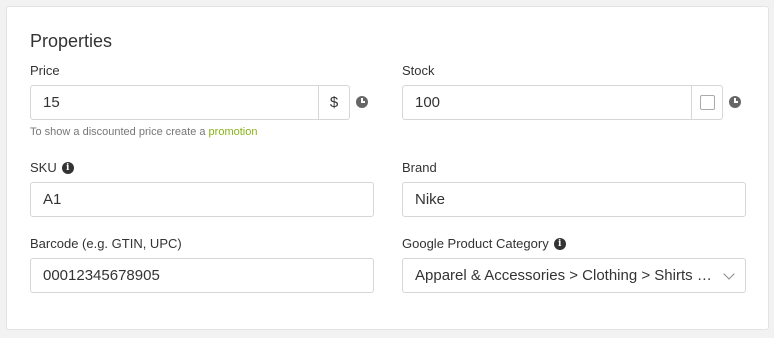  I want to click on barcode-label: Barcode (e.g. GTIN, UPC), so click(106, 244).